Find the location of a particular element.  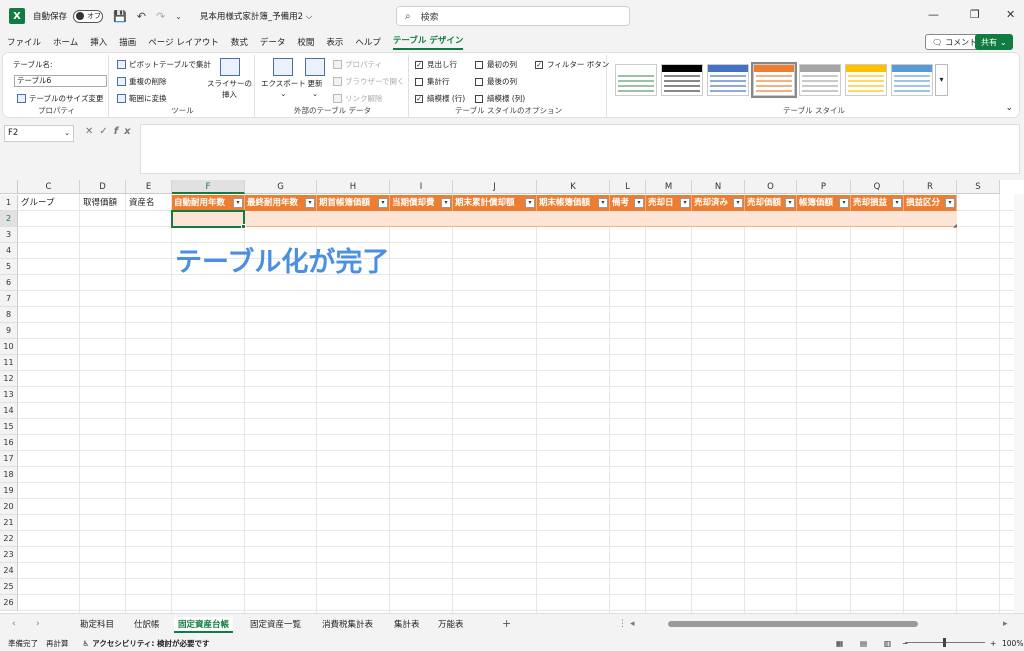

sheet-tab: 勘定科目 is located at coordinates (97, 625).